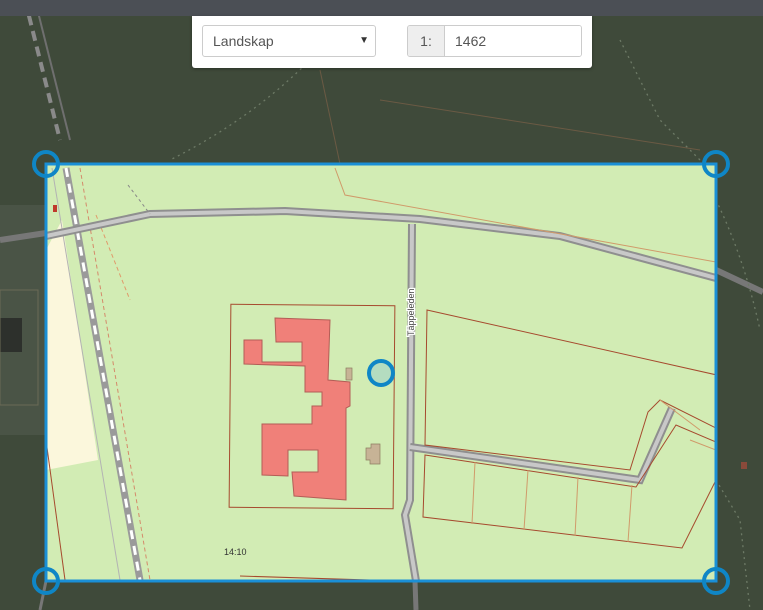 The height and width of the screenshot is (610, 763). I want to click on layout-select-value: Landskap, so click(243, 41).